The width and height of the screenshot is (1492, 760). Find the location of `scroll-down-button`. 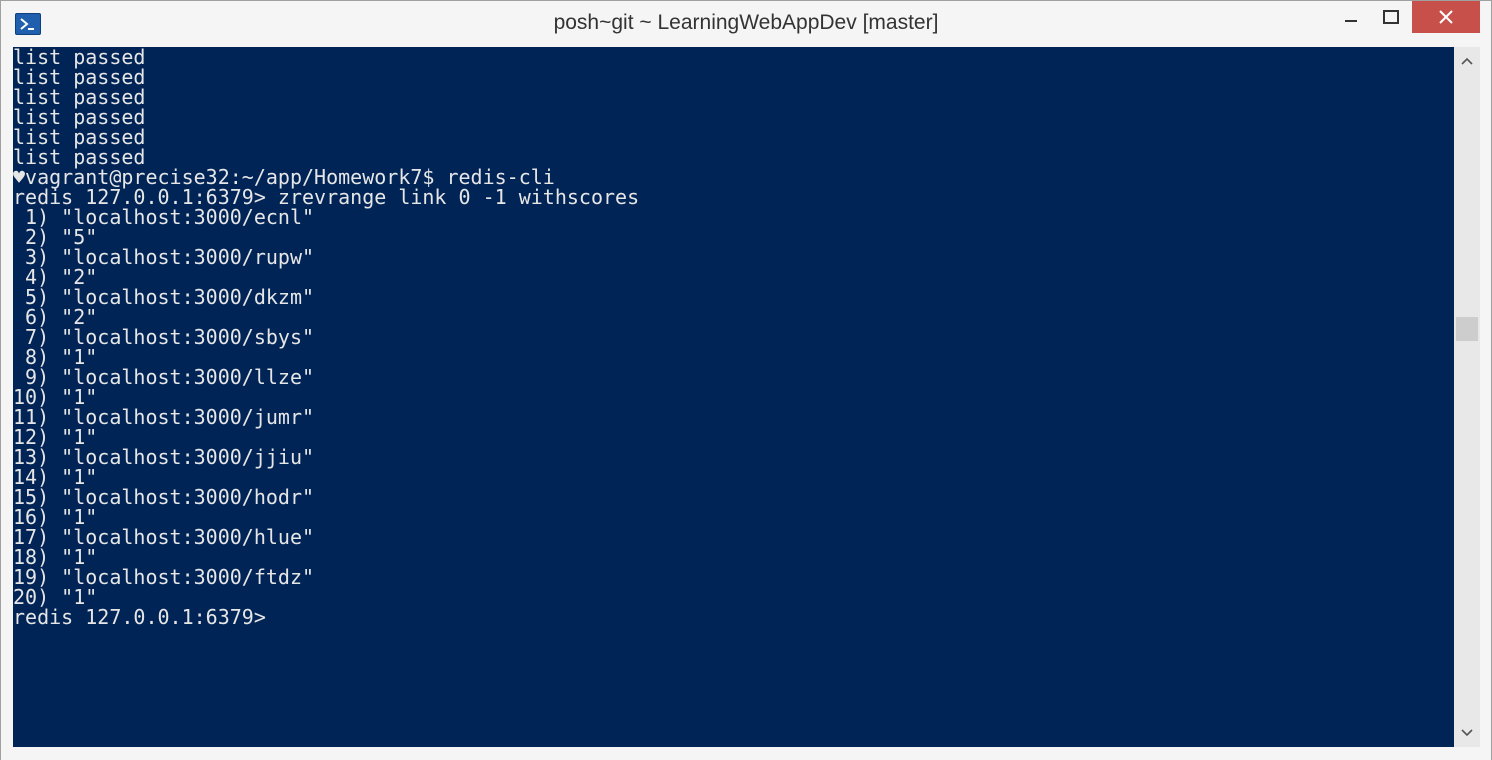

scroll-down-button is located at coordinates (1467, 734).